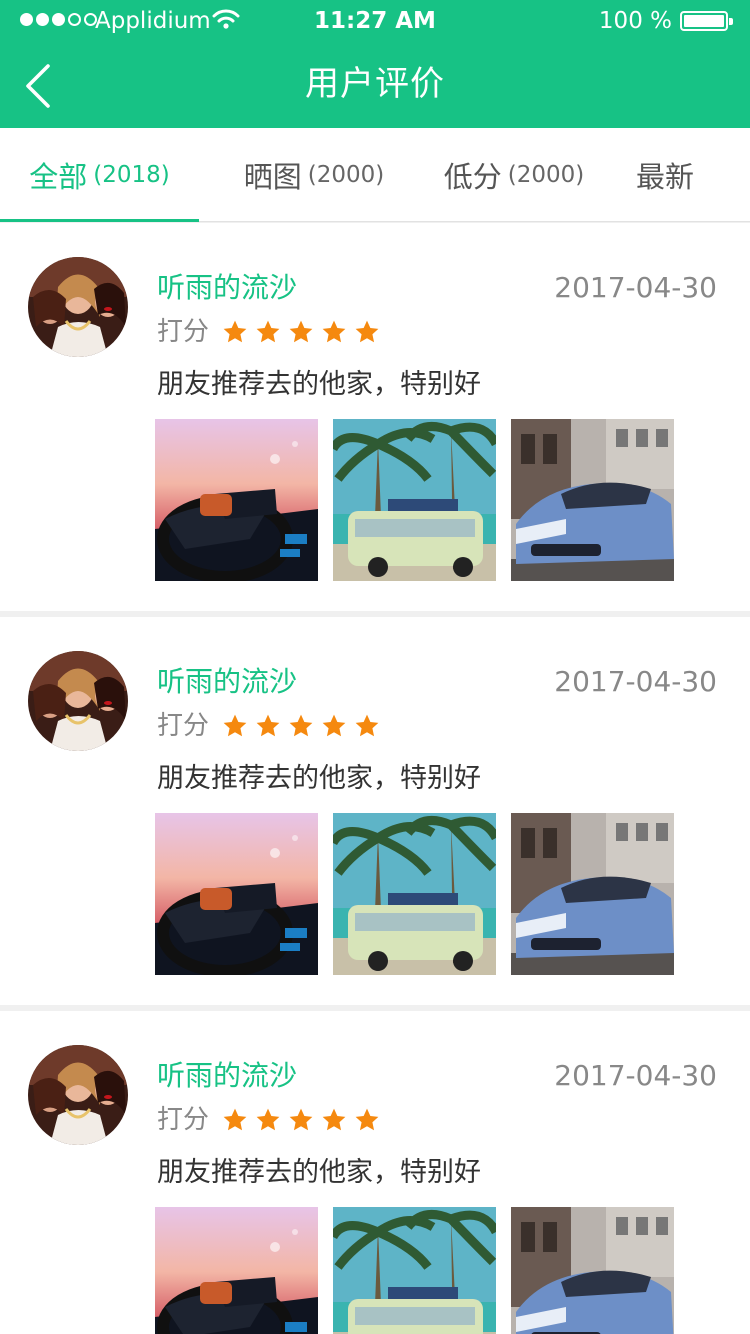 The height and width of the screenshot is (1334, 750). Describe the element at coordinates (375, 20) in the screenshot. I see `status-bar: Applidium 11:27 AM 100 %` at that location.